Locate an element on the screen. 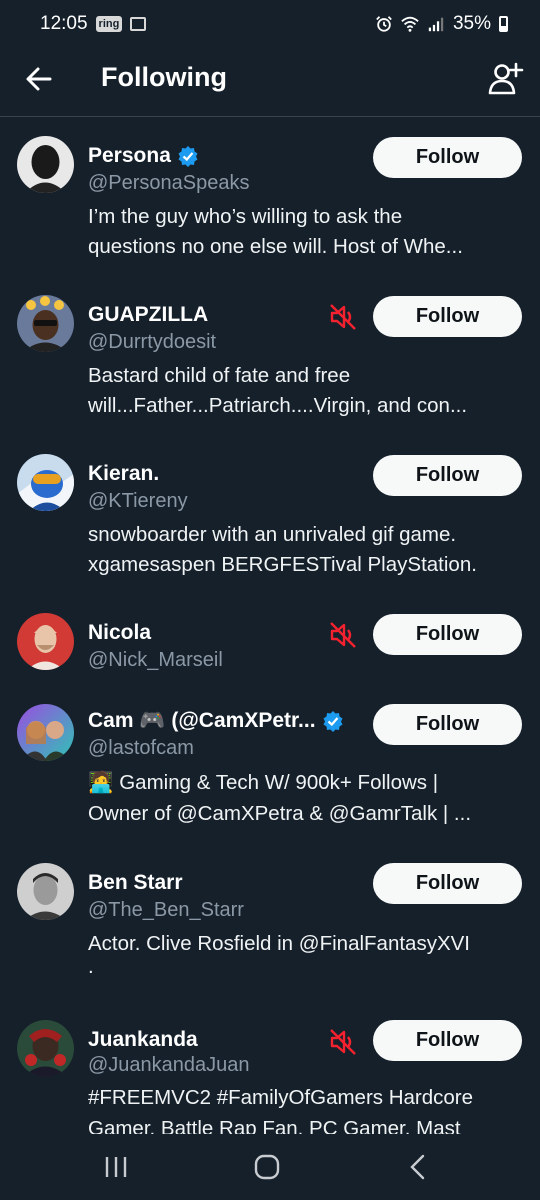 This screenshot has height=1200, width=540. user-bio-line: I’m the guy who’s willing to ask the is located at coordinates (245, 216).